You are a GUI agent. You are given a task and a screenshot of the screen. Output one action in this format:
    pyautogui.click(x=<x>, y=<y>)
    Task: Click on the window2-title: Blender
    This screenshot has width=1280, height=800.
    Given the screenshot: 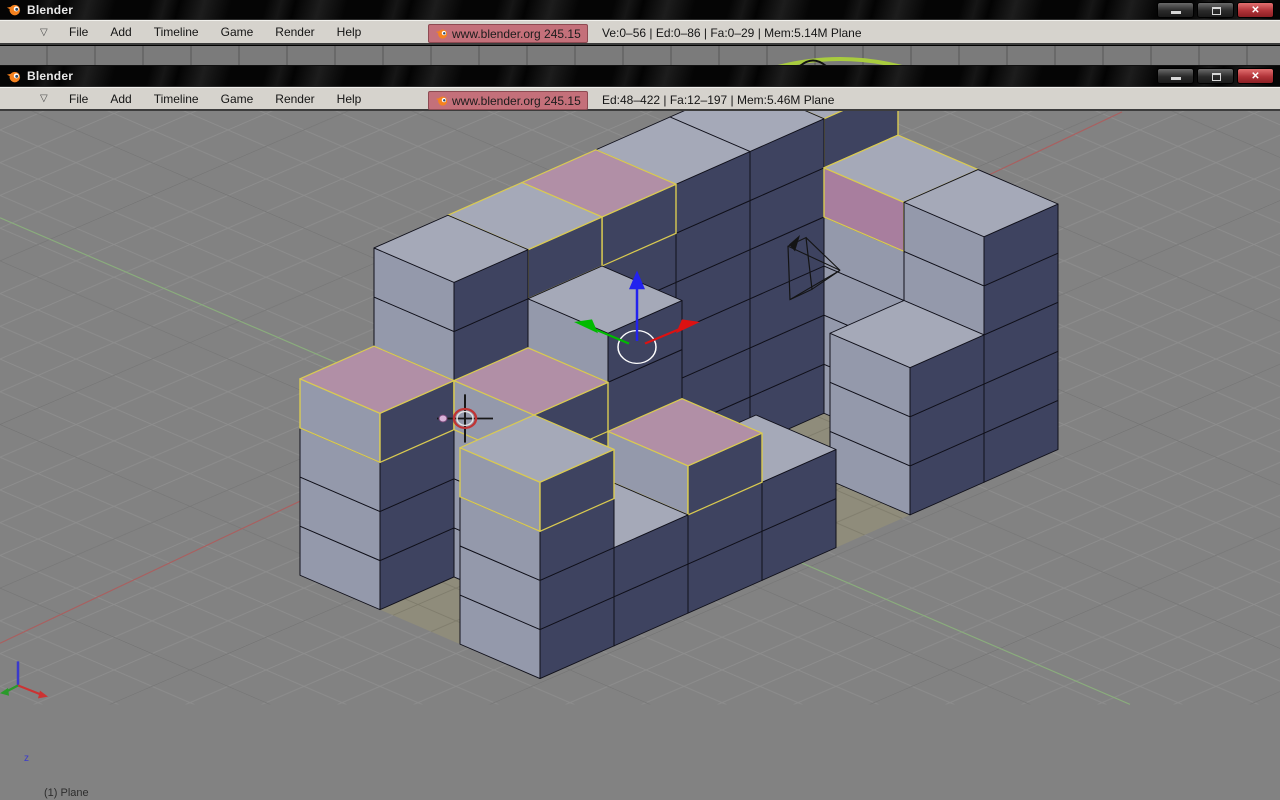 What is the action you would take?
    pyautogui.click(x=50, y=76)
    